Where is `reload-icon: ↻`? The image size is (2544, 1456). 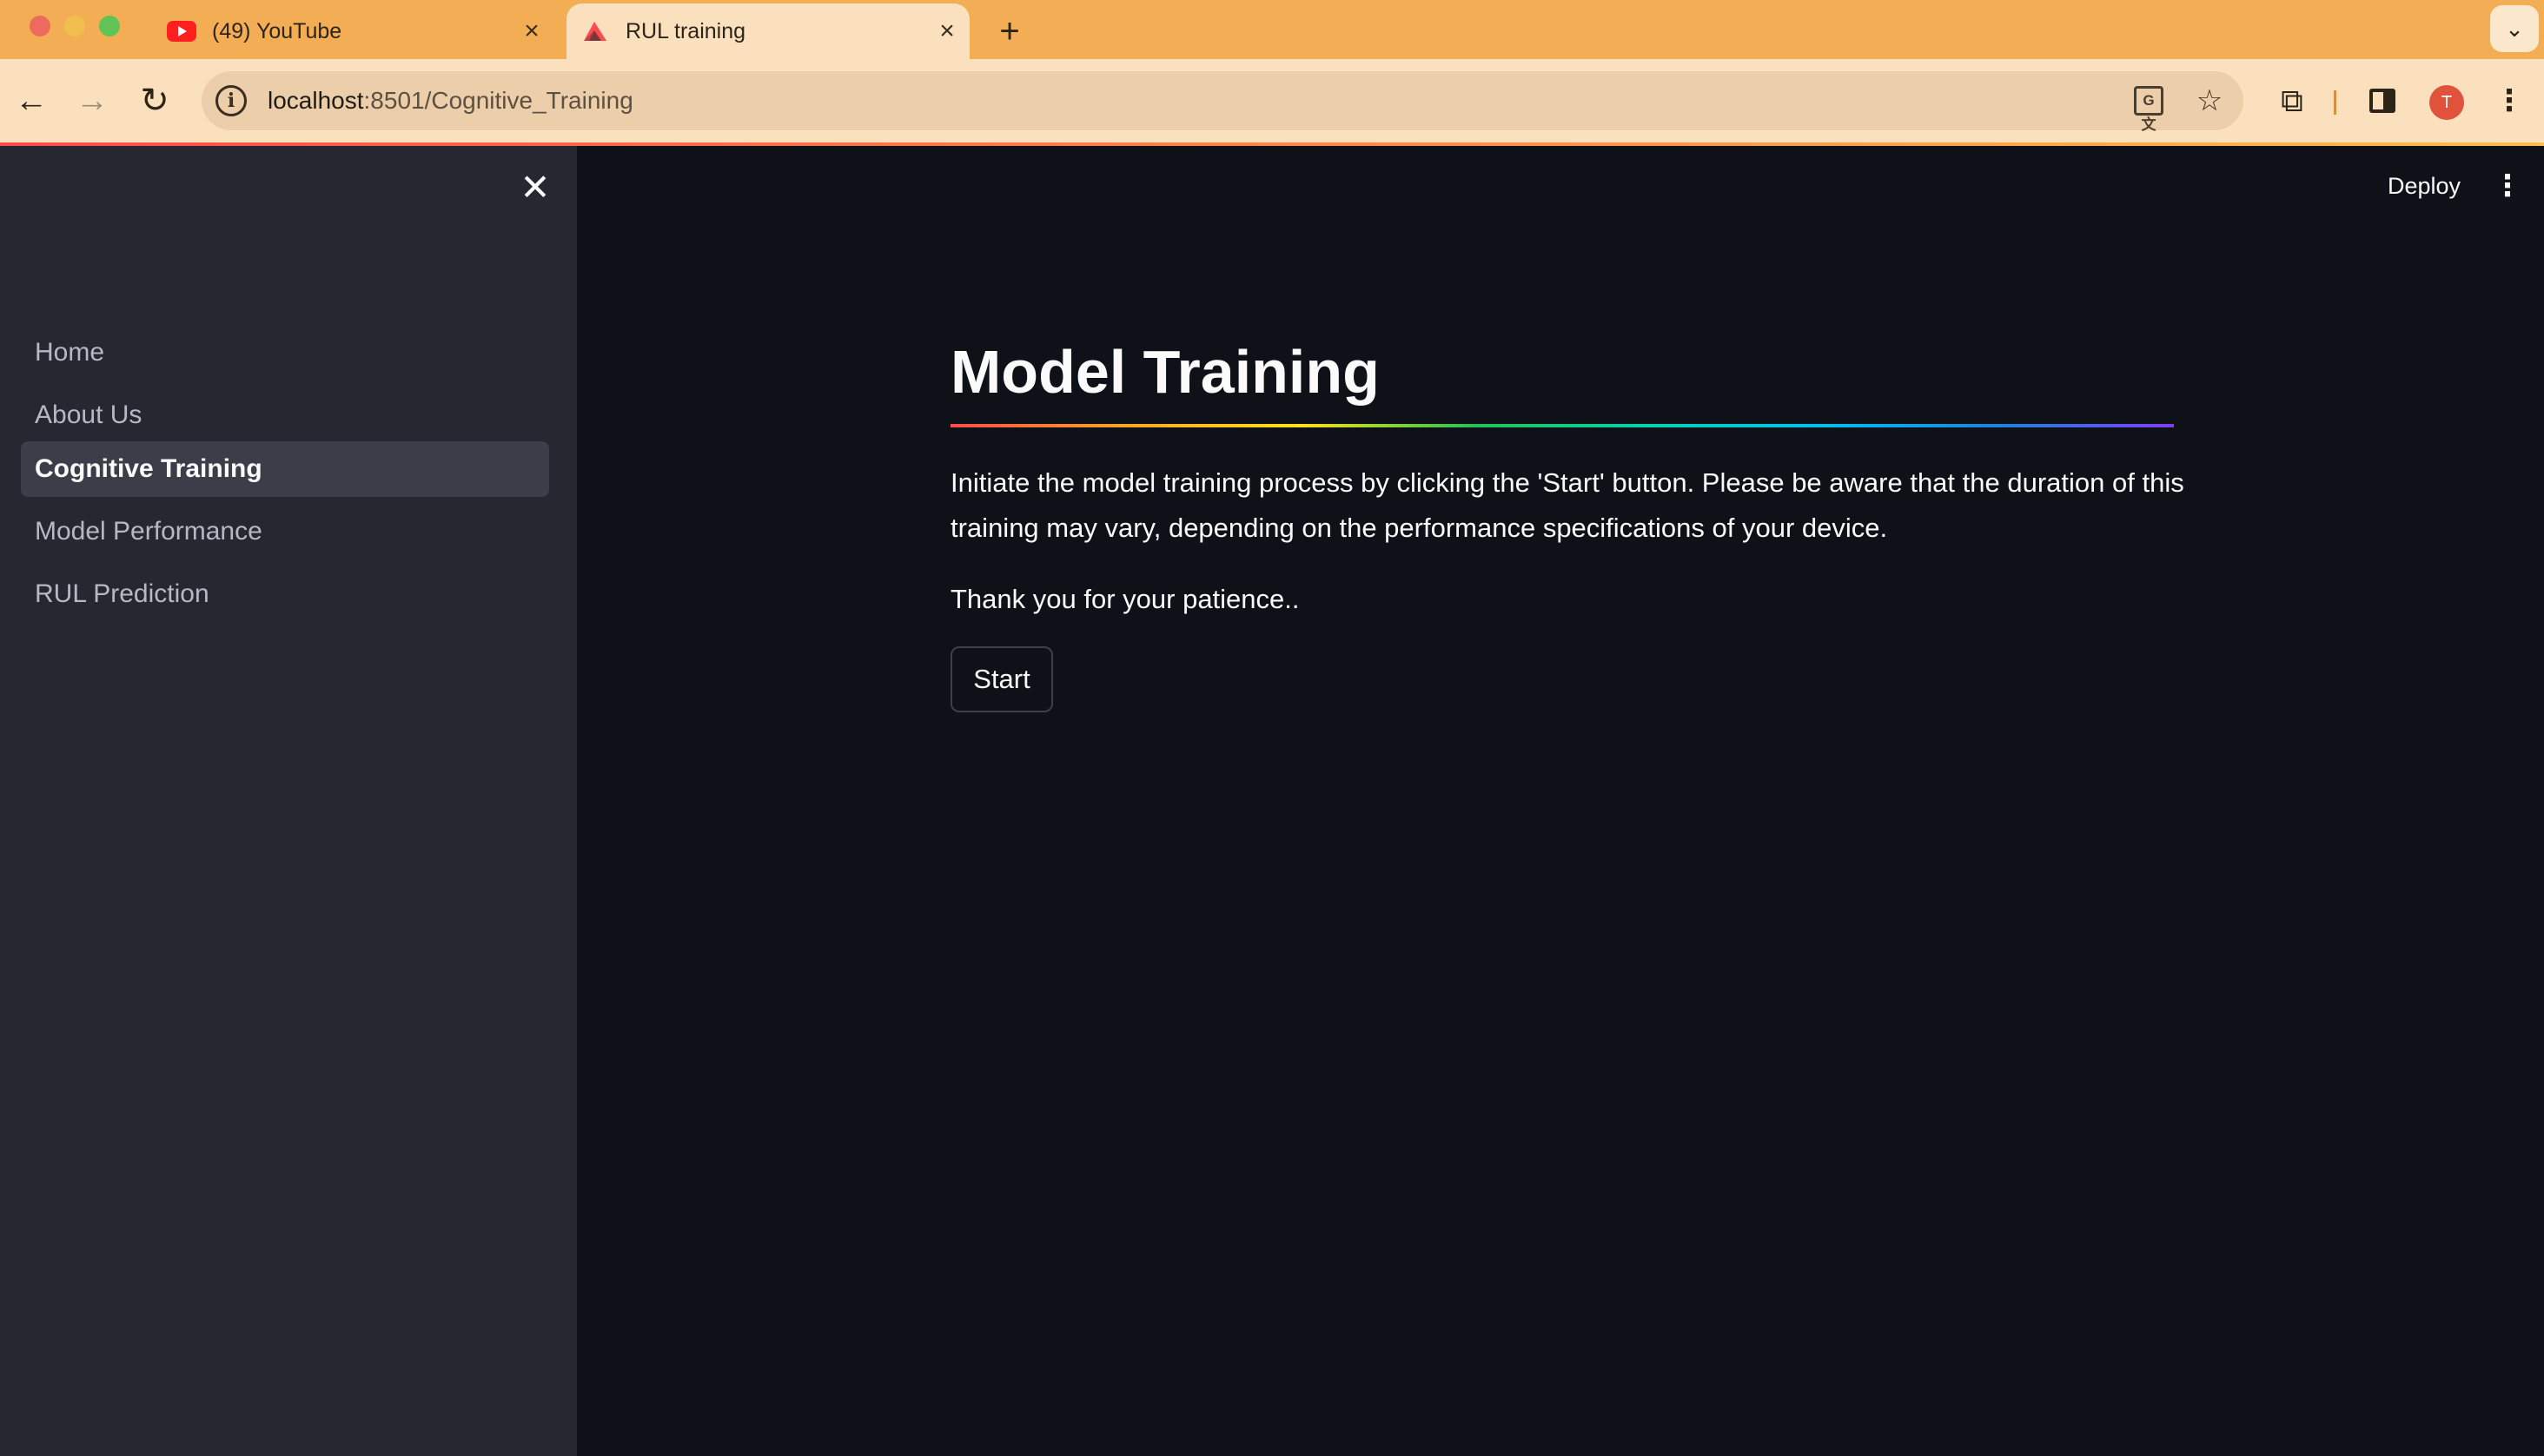 reload-icon: ↻ is located at coordinates (154, 100).